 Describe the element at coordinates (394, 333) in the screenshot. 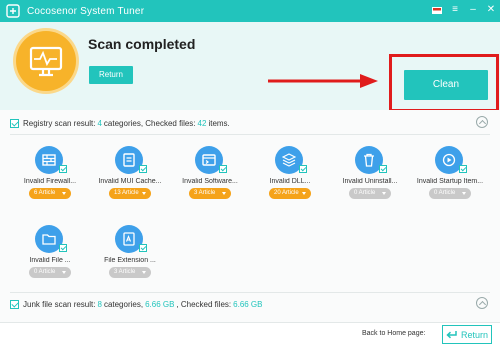

I see `back-to-home-label: Back to Home page:` at that location.